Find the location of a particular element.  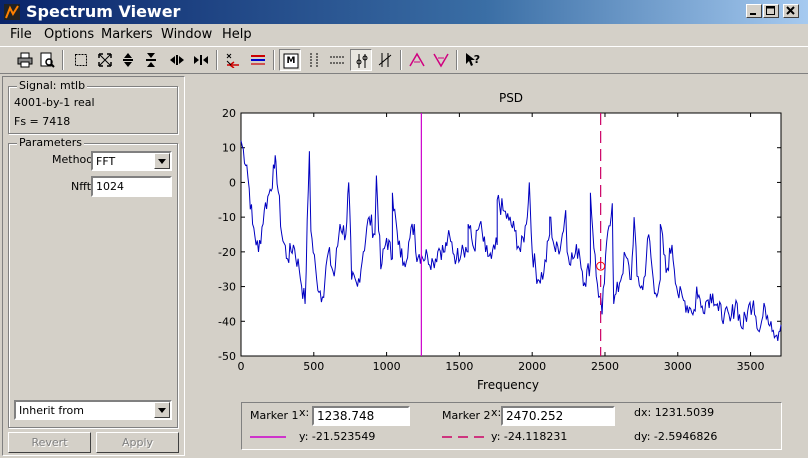

signal-group: Signal: mtlb 4001-by-1 real Fs = 7418 is located at coordinates (93, 106).